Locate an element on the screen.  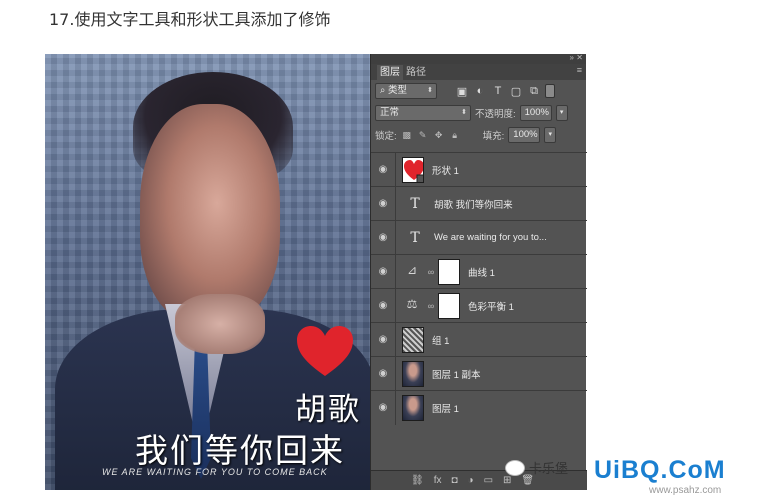
layer-row: ◉ T 胡歌 我们等你回来 is located at coordinates (479, 203).